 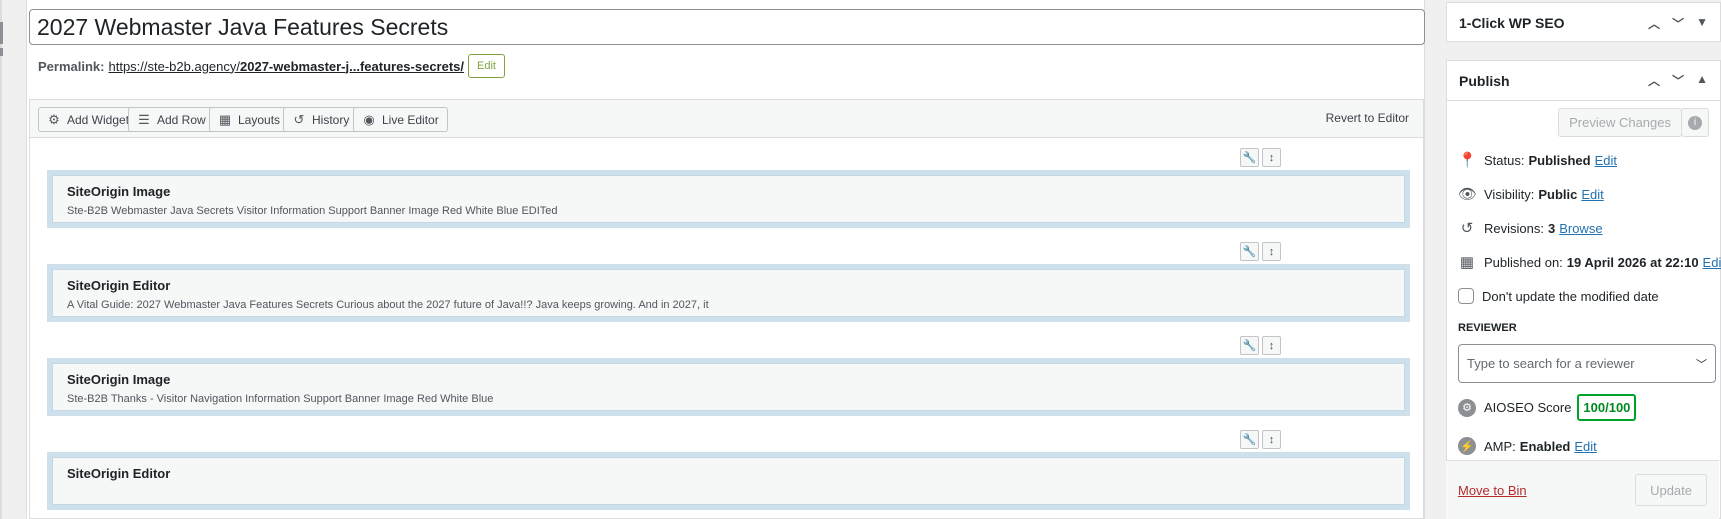 What do you see at coordinates (369, 119) in the screenshot?
I see `eye-icon: ◉` at bounding box center [369, 119].